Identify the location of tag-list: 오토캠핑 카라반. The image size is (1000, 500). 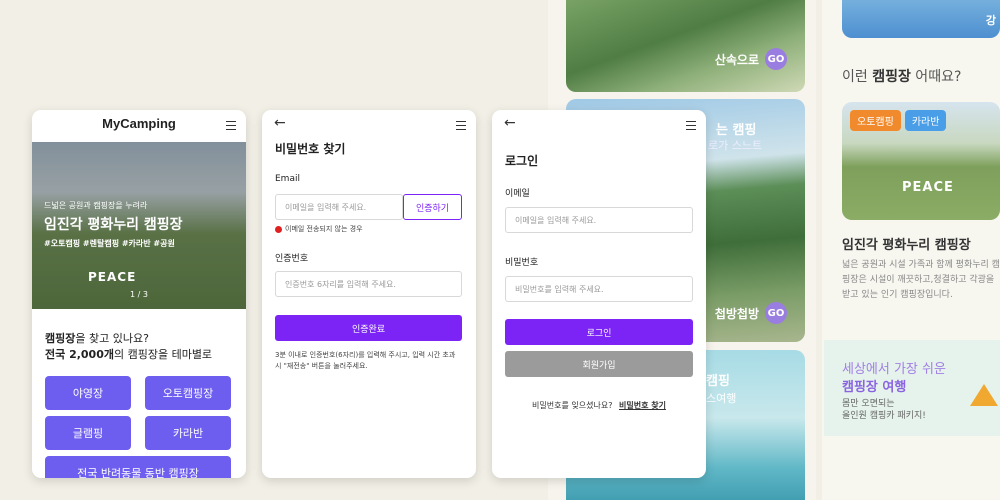
(900, 120).